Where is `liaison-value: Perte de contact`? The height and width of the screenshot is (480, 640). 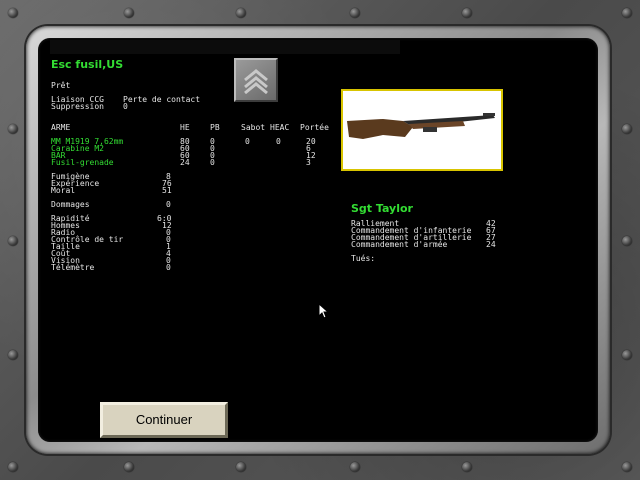
liaison-value: Perte de contact is located at coordinates (162, 99).